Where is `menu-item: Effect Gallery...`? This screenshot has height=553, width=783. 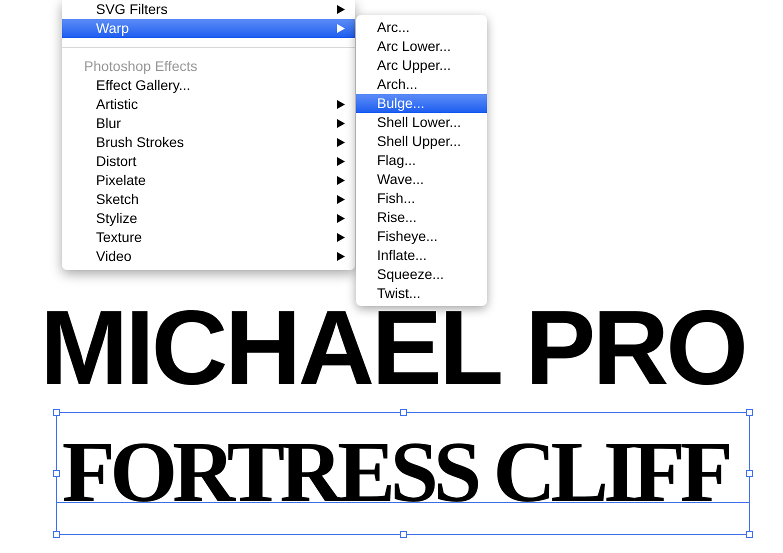
menu-item: Effect Gallery... is located at coordinates (208, 85).